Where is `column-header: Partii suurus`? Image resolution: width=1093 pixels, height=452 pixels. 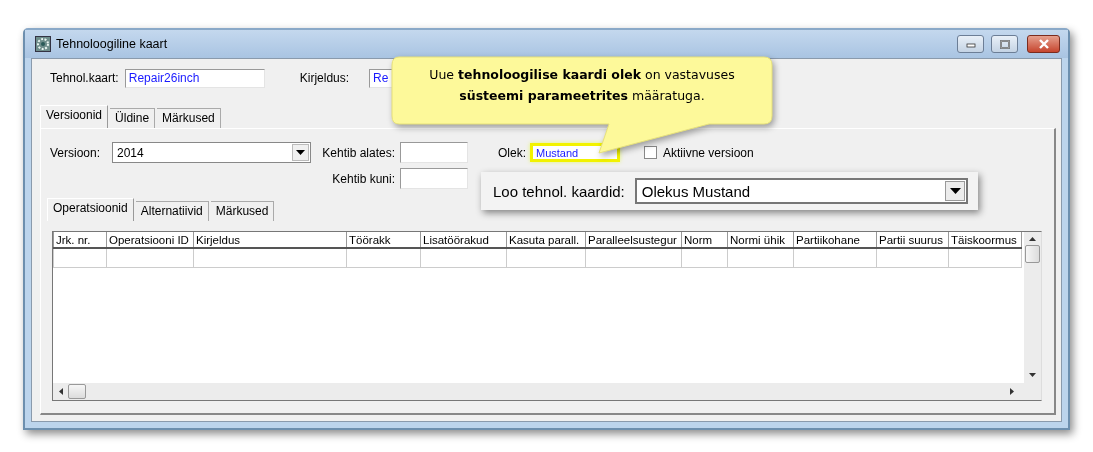 column-header: Partii suurus is located at coordinates (912, 240).